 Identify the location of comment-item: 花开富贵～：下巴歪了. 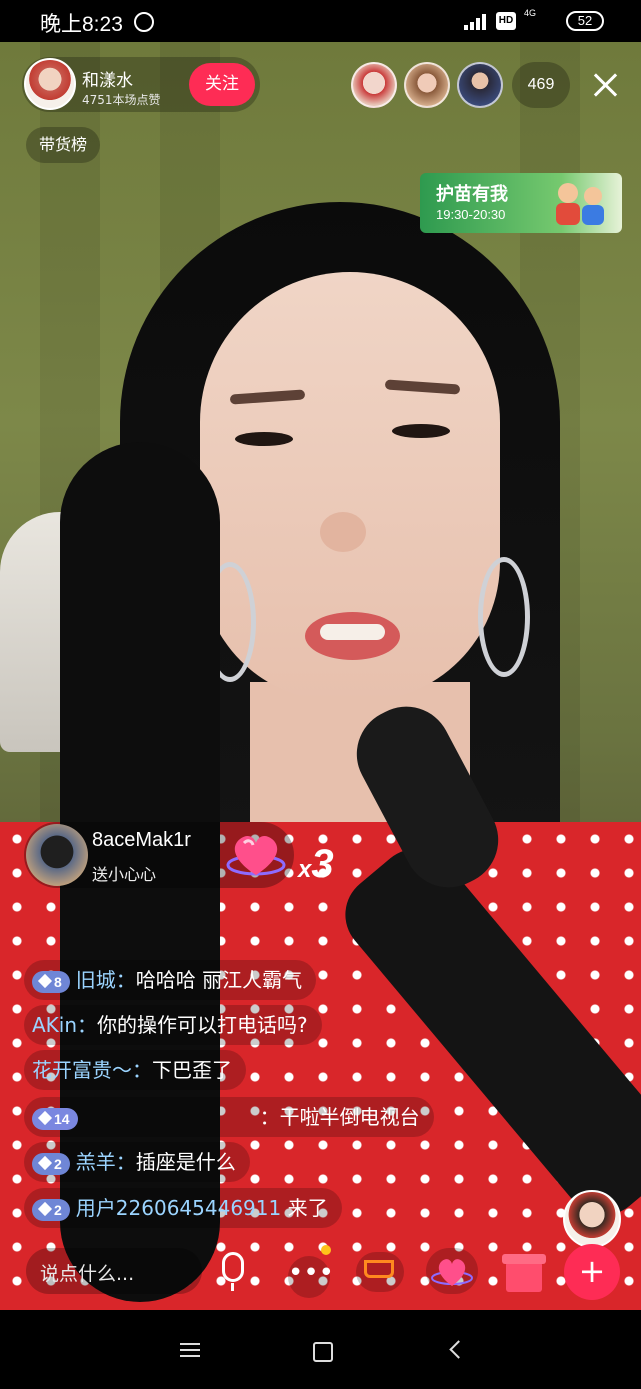
(135, 1070).